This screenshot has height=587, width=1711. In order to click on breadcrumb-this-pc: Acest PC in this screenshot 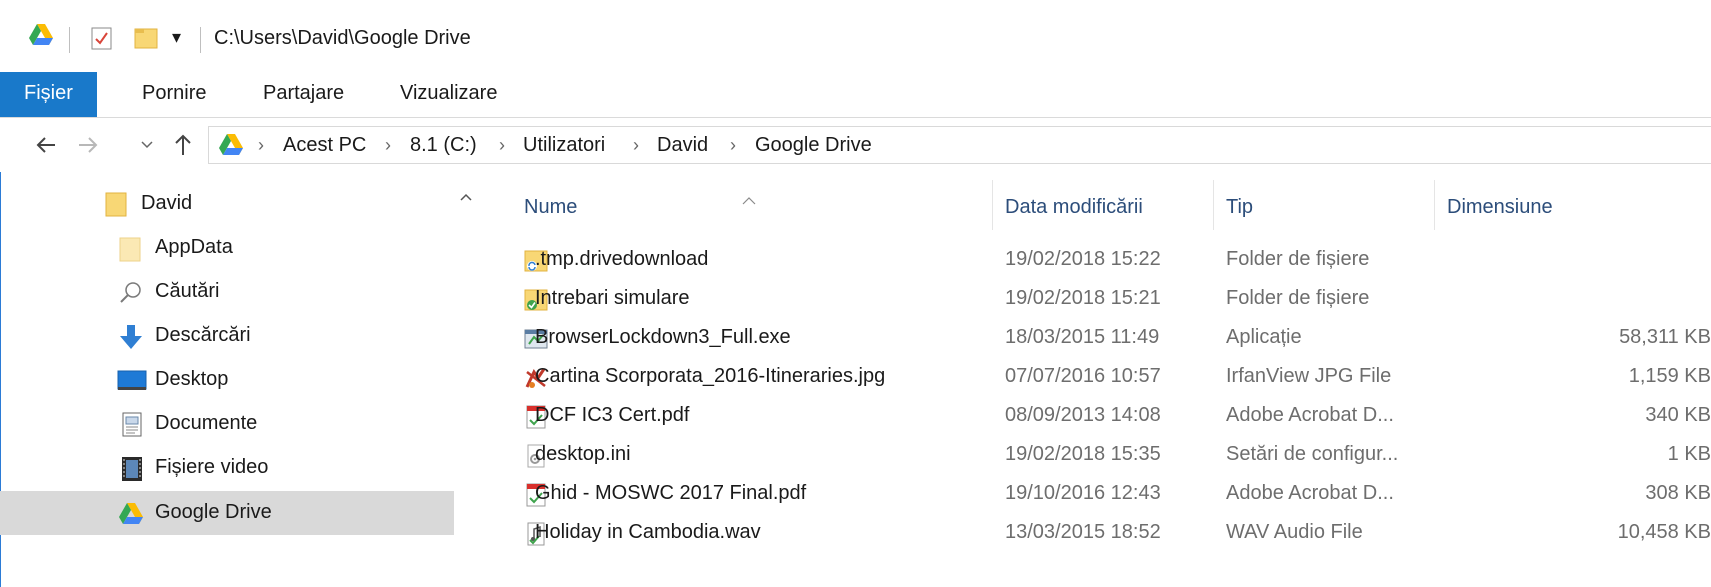, I will do `click(324, 146)`.